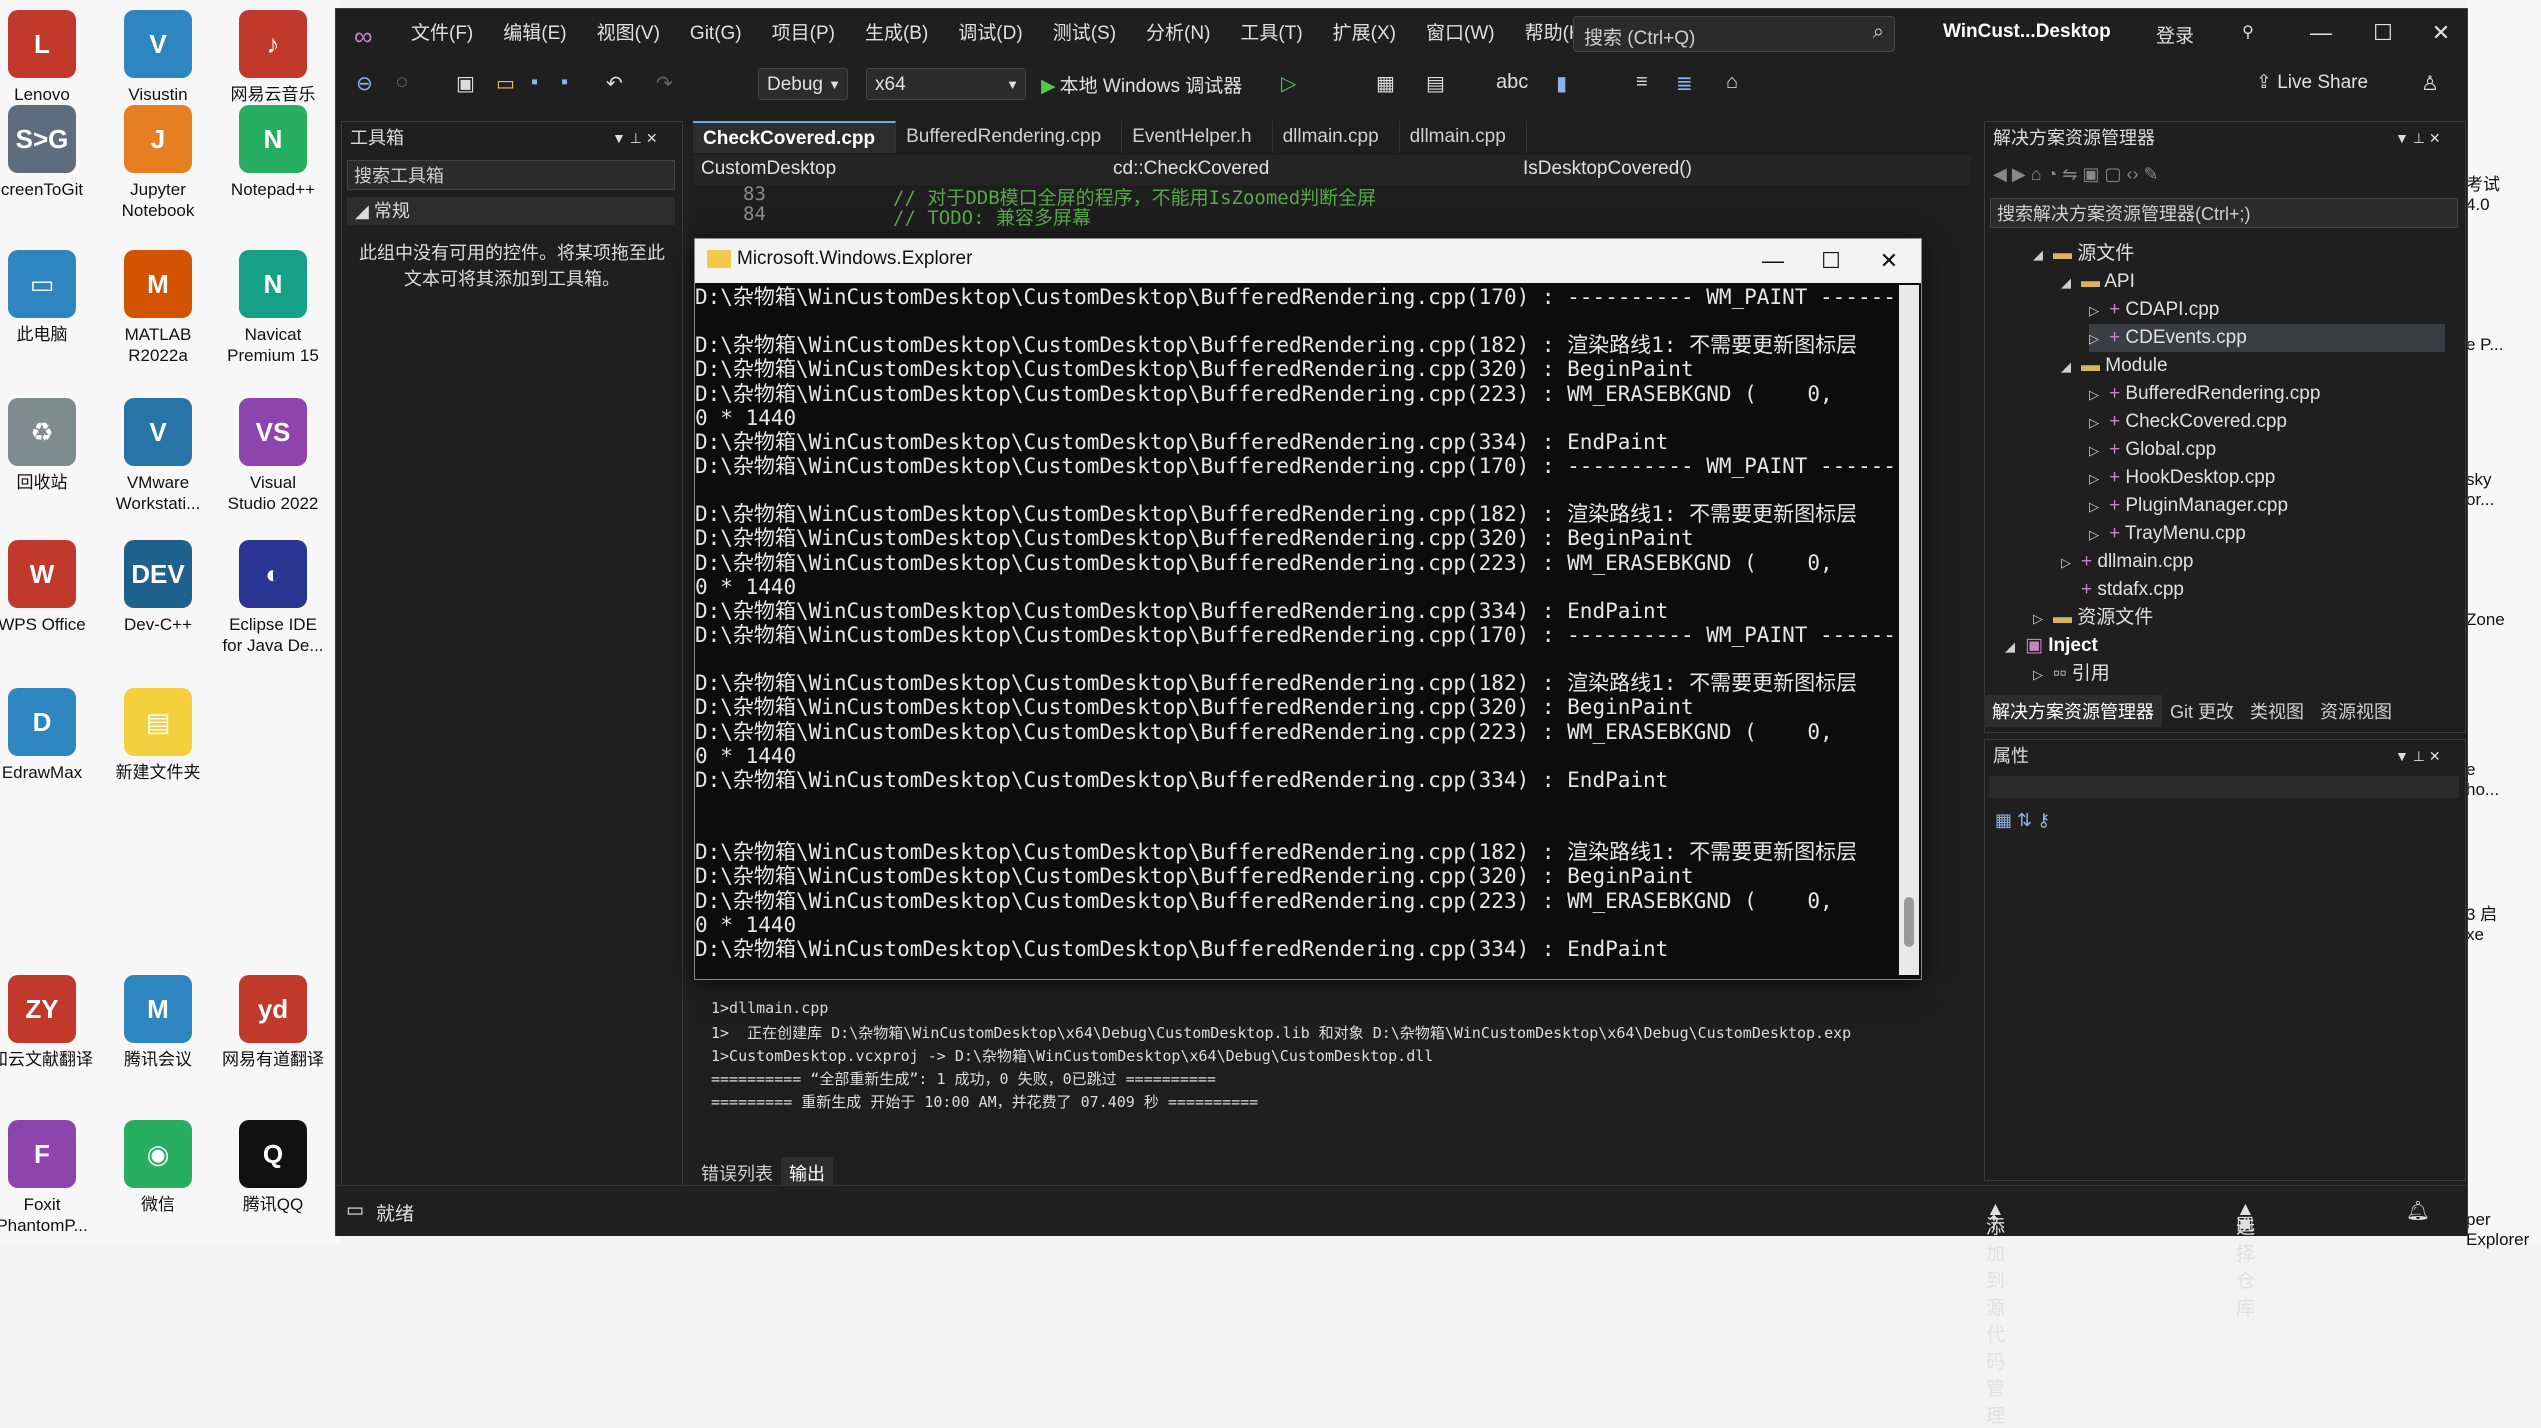  I want to click on console-scrollbar, so click(1909, 630).